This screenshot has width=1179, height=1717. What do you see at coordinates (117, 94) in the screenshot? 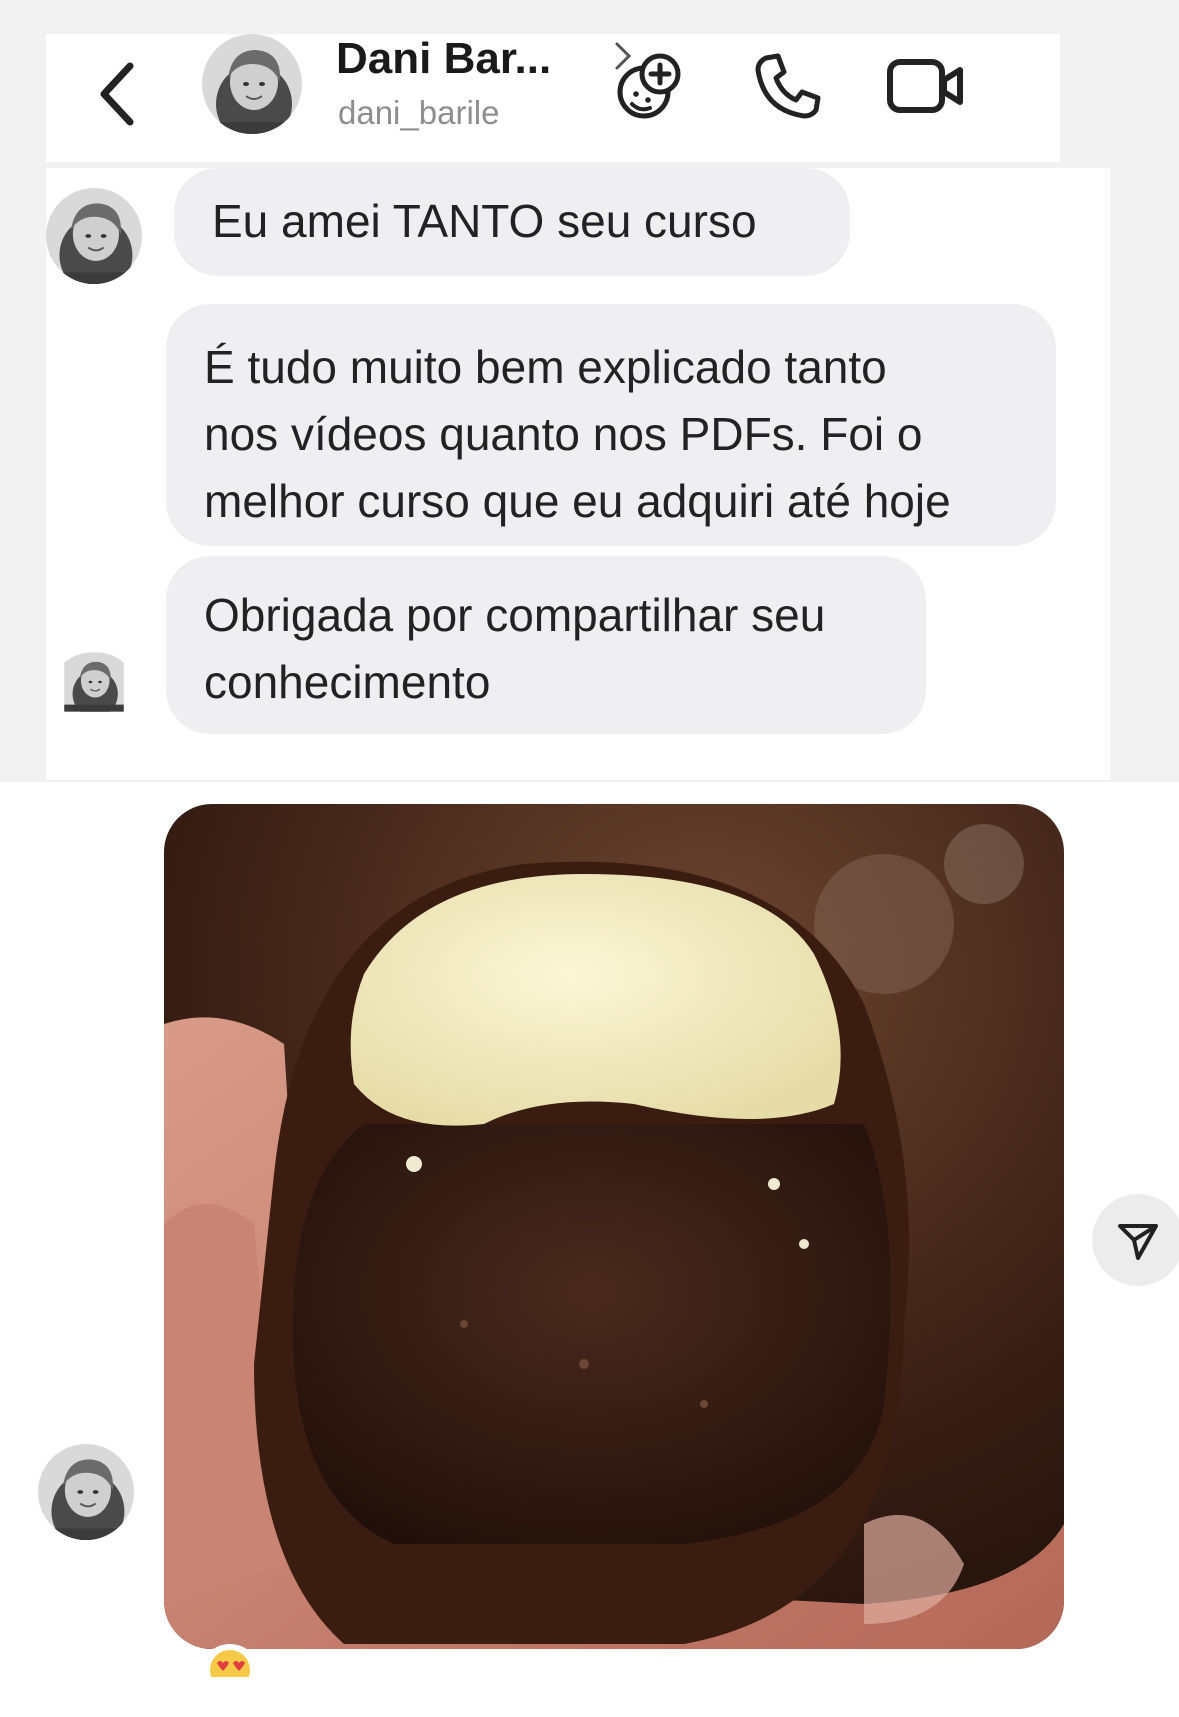
I see `chevron-left-icon` at bounding box center [117, 94].